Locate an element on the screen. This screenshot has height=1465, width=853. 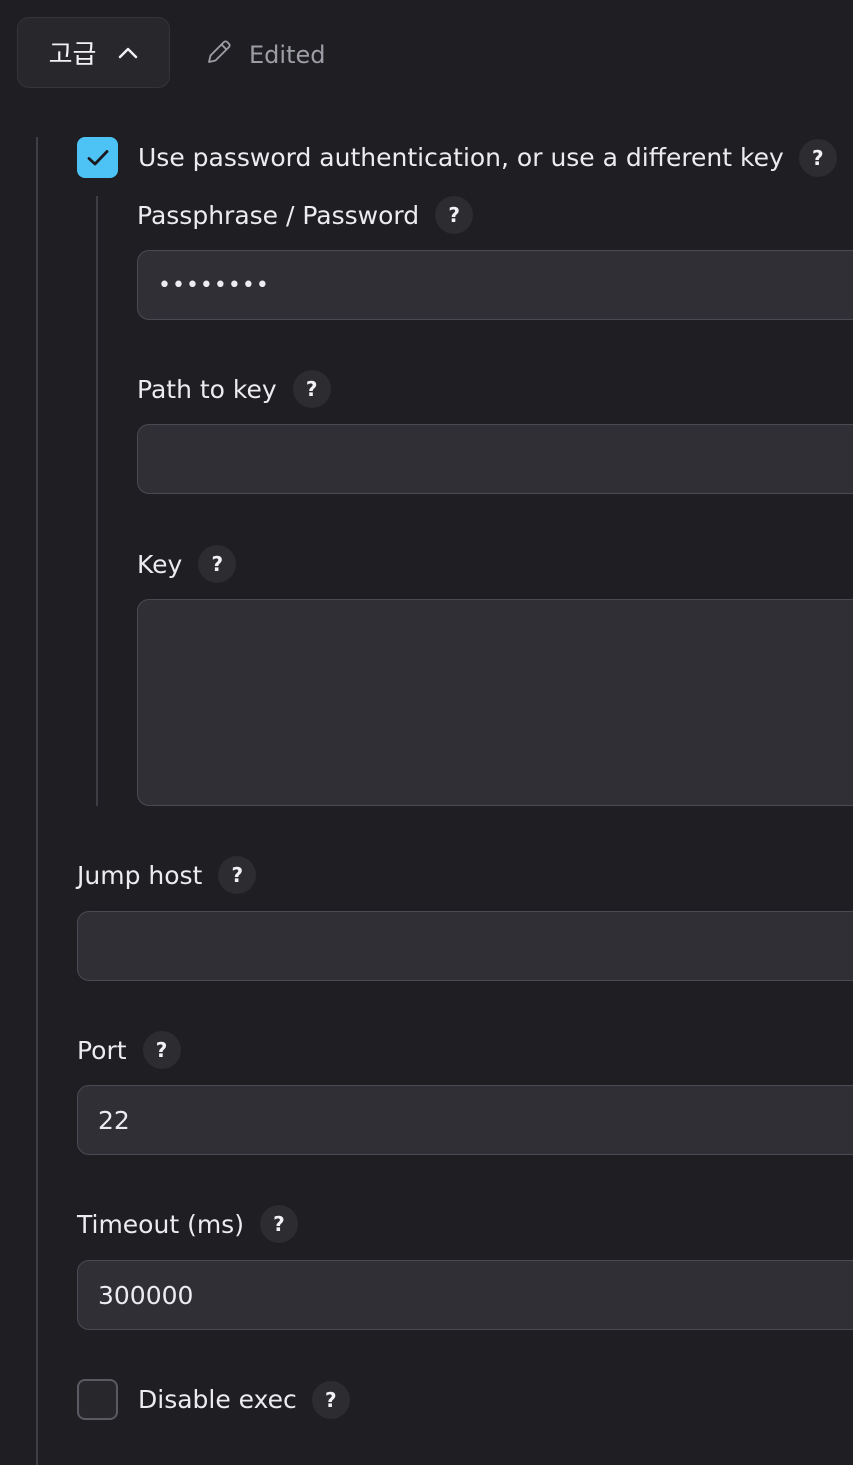
key-textarea is located at coordinates (495, 702).